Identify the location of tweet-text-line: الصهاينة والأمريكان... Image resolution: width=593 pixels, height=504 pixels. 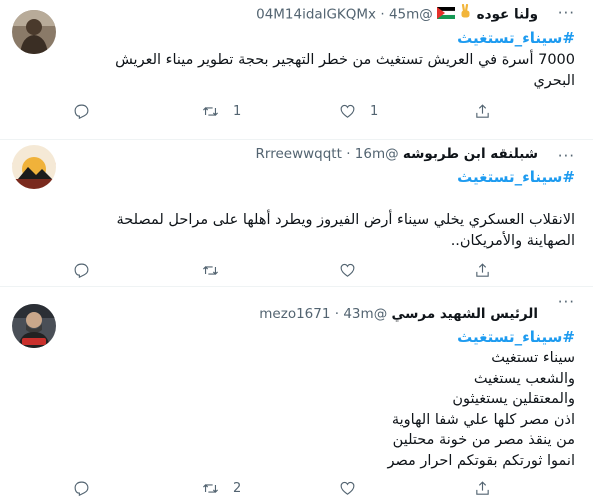
(512, 240).